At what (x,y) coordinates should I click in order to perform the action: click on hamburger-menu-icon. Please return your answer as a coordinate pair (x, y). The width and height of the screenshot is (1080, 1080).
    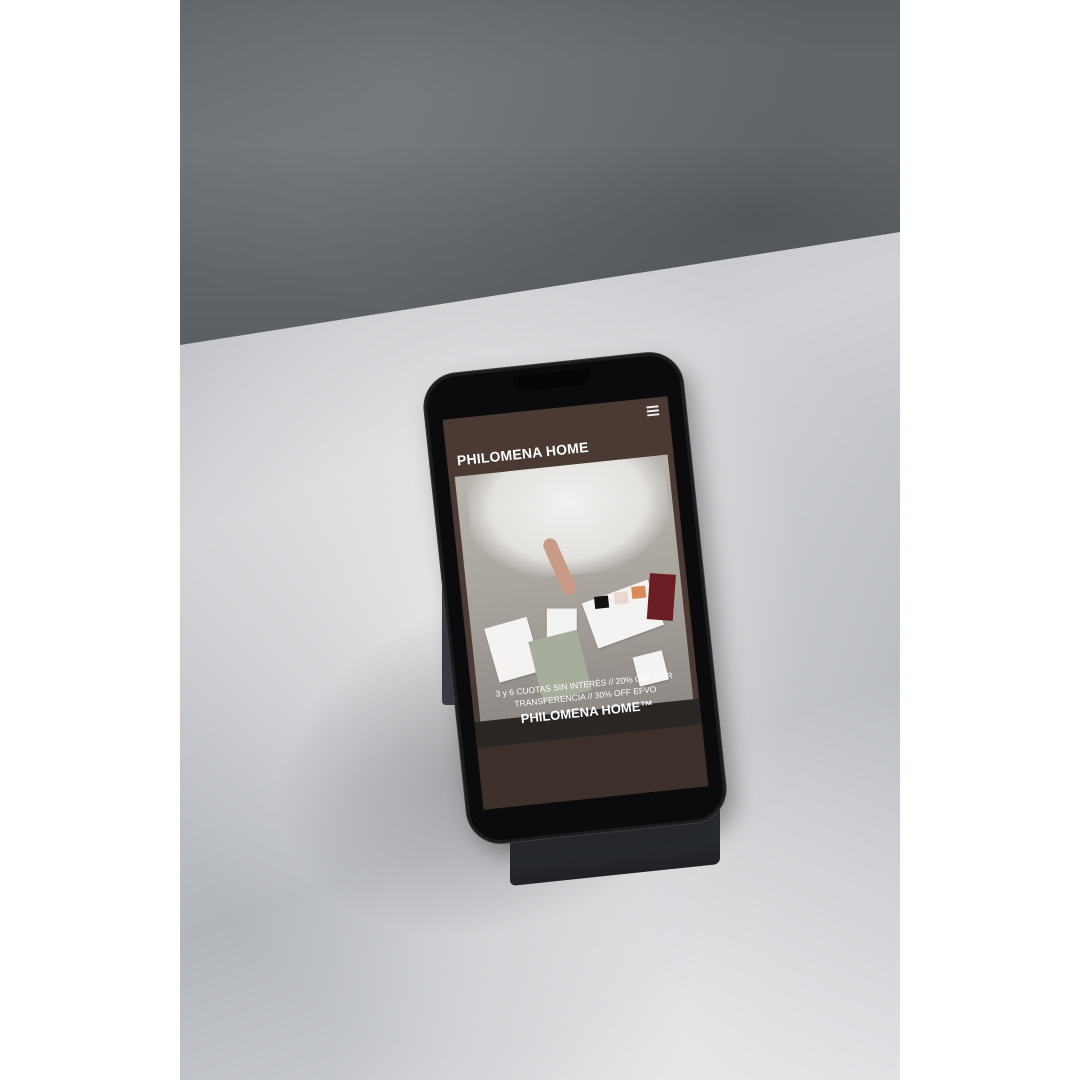
    Looking at the image, I should click on (653, 411).